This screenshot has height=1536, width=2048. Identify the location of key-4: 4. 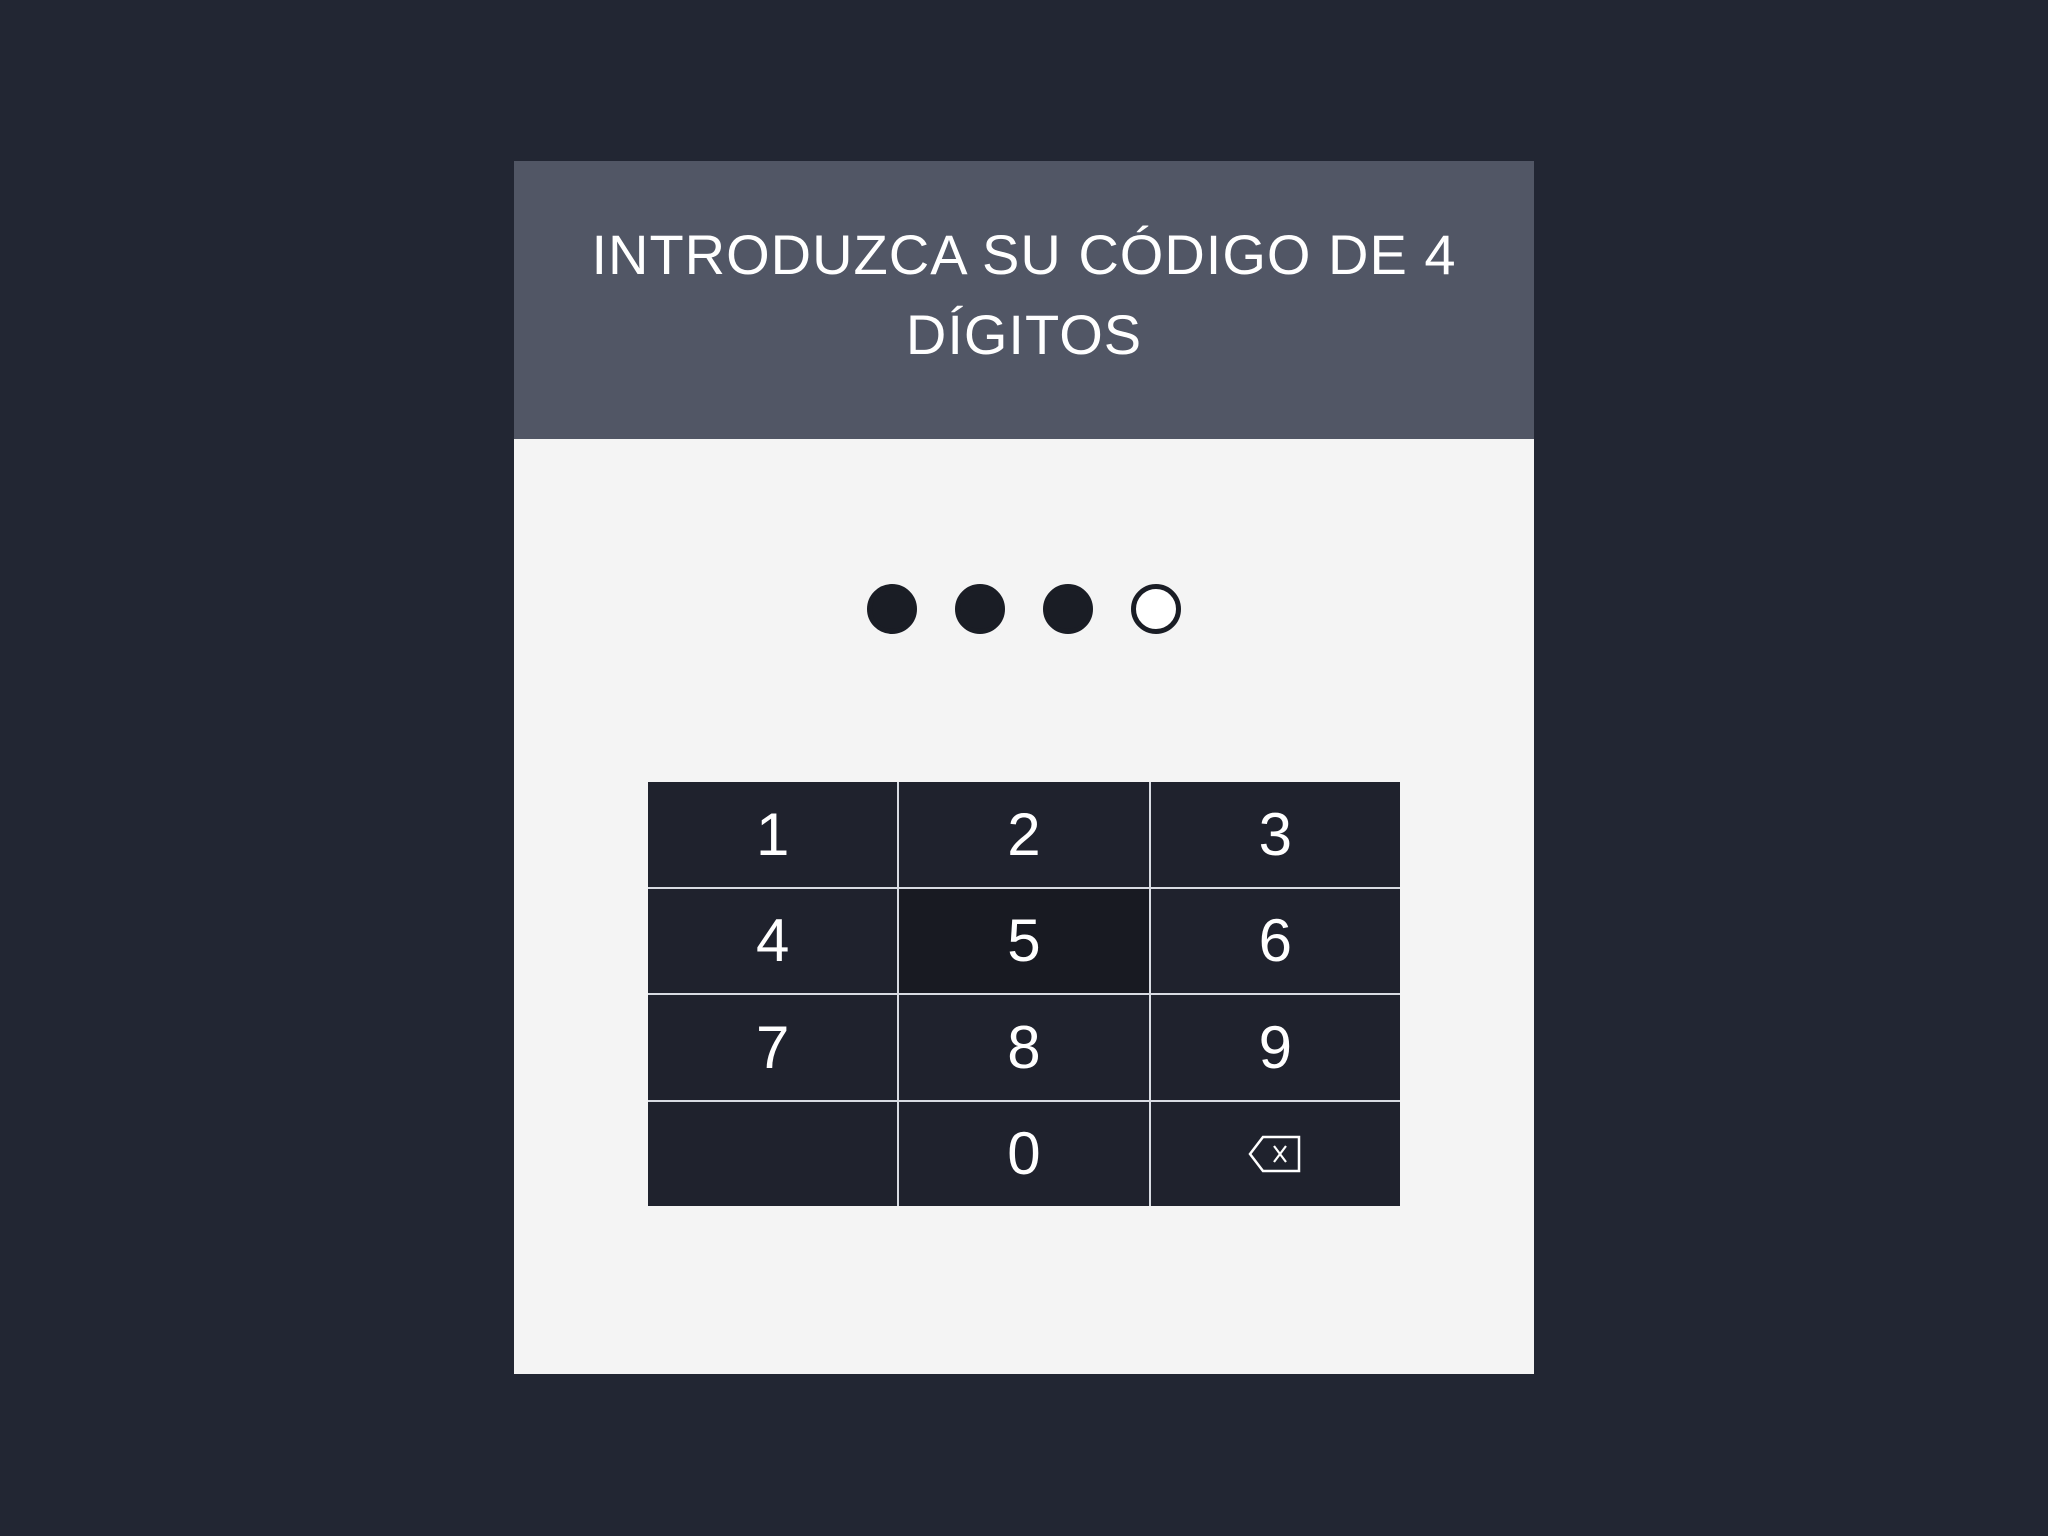
(773, 940).